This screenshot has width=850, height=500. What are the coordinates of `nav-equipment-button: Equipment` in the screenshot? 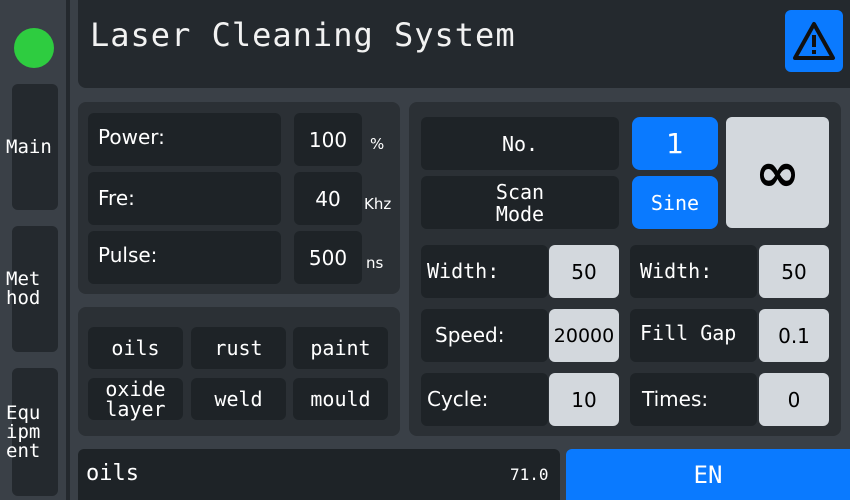 It's located at (32, 432).